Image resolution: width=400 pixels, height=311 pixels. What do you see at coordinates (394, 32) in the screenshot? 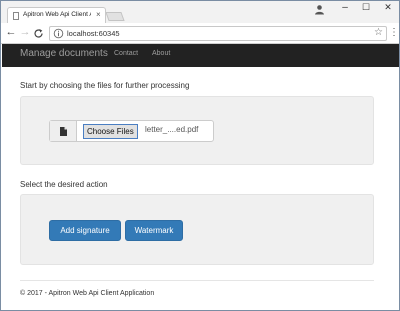
I see `browser-menu-icon: ⋮` at bounding box center [394, 32].